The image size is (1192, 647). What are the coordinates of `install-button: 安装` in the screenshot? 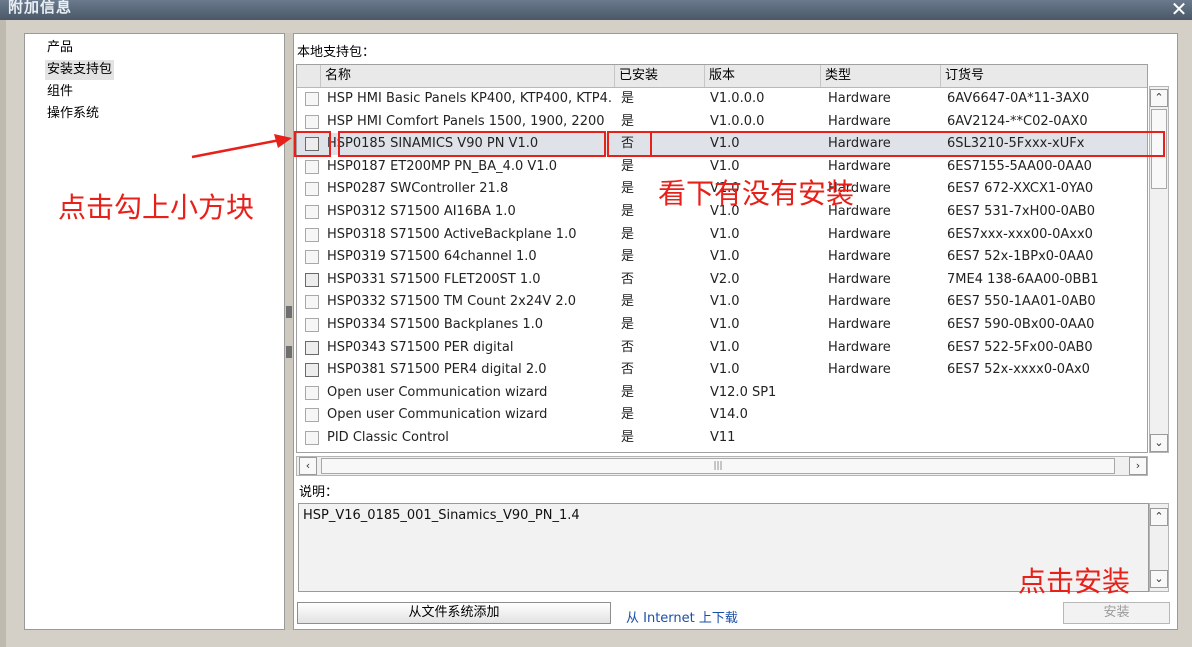 It's located at (1116, 613).